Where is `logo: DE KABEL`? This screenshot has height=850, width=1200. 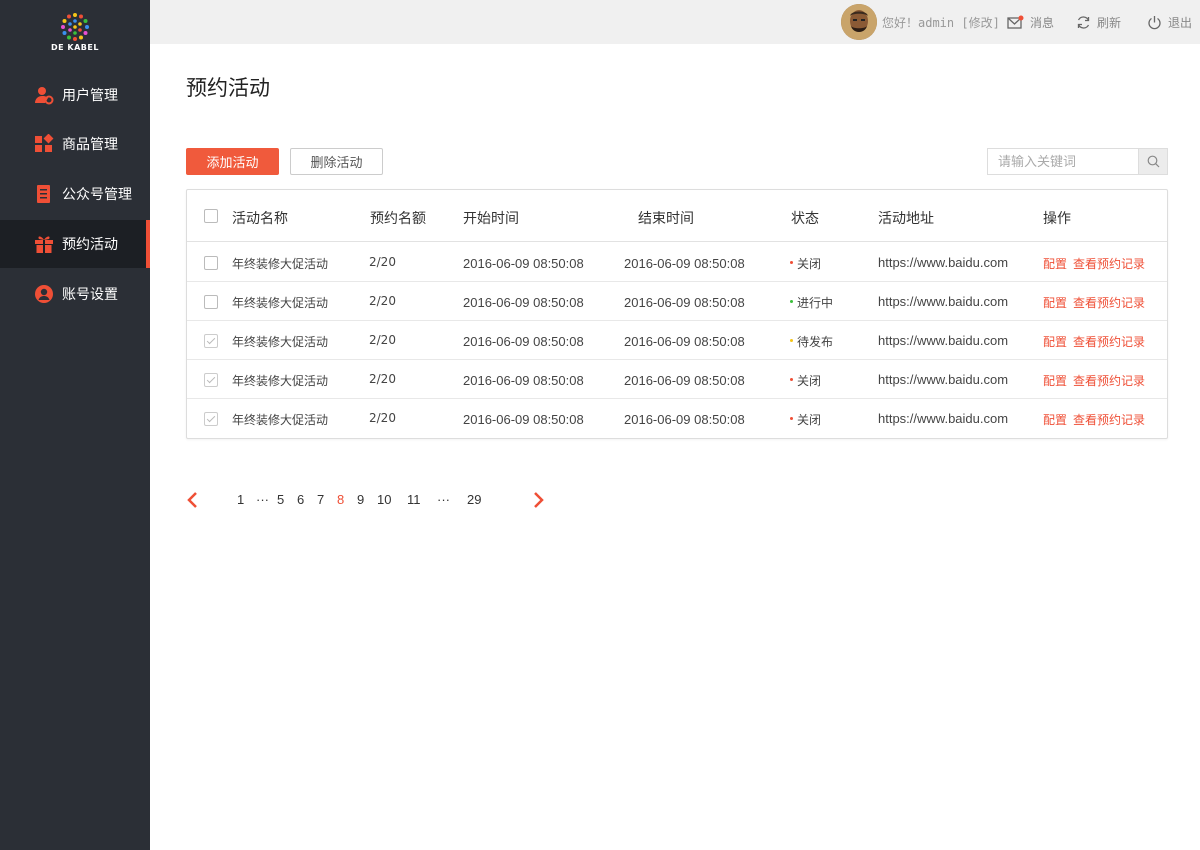
logo: DE KABEL is located at coordinates (75, 31).